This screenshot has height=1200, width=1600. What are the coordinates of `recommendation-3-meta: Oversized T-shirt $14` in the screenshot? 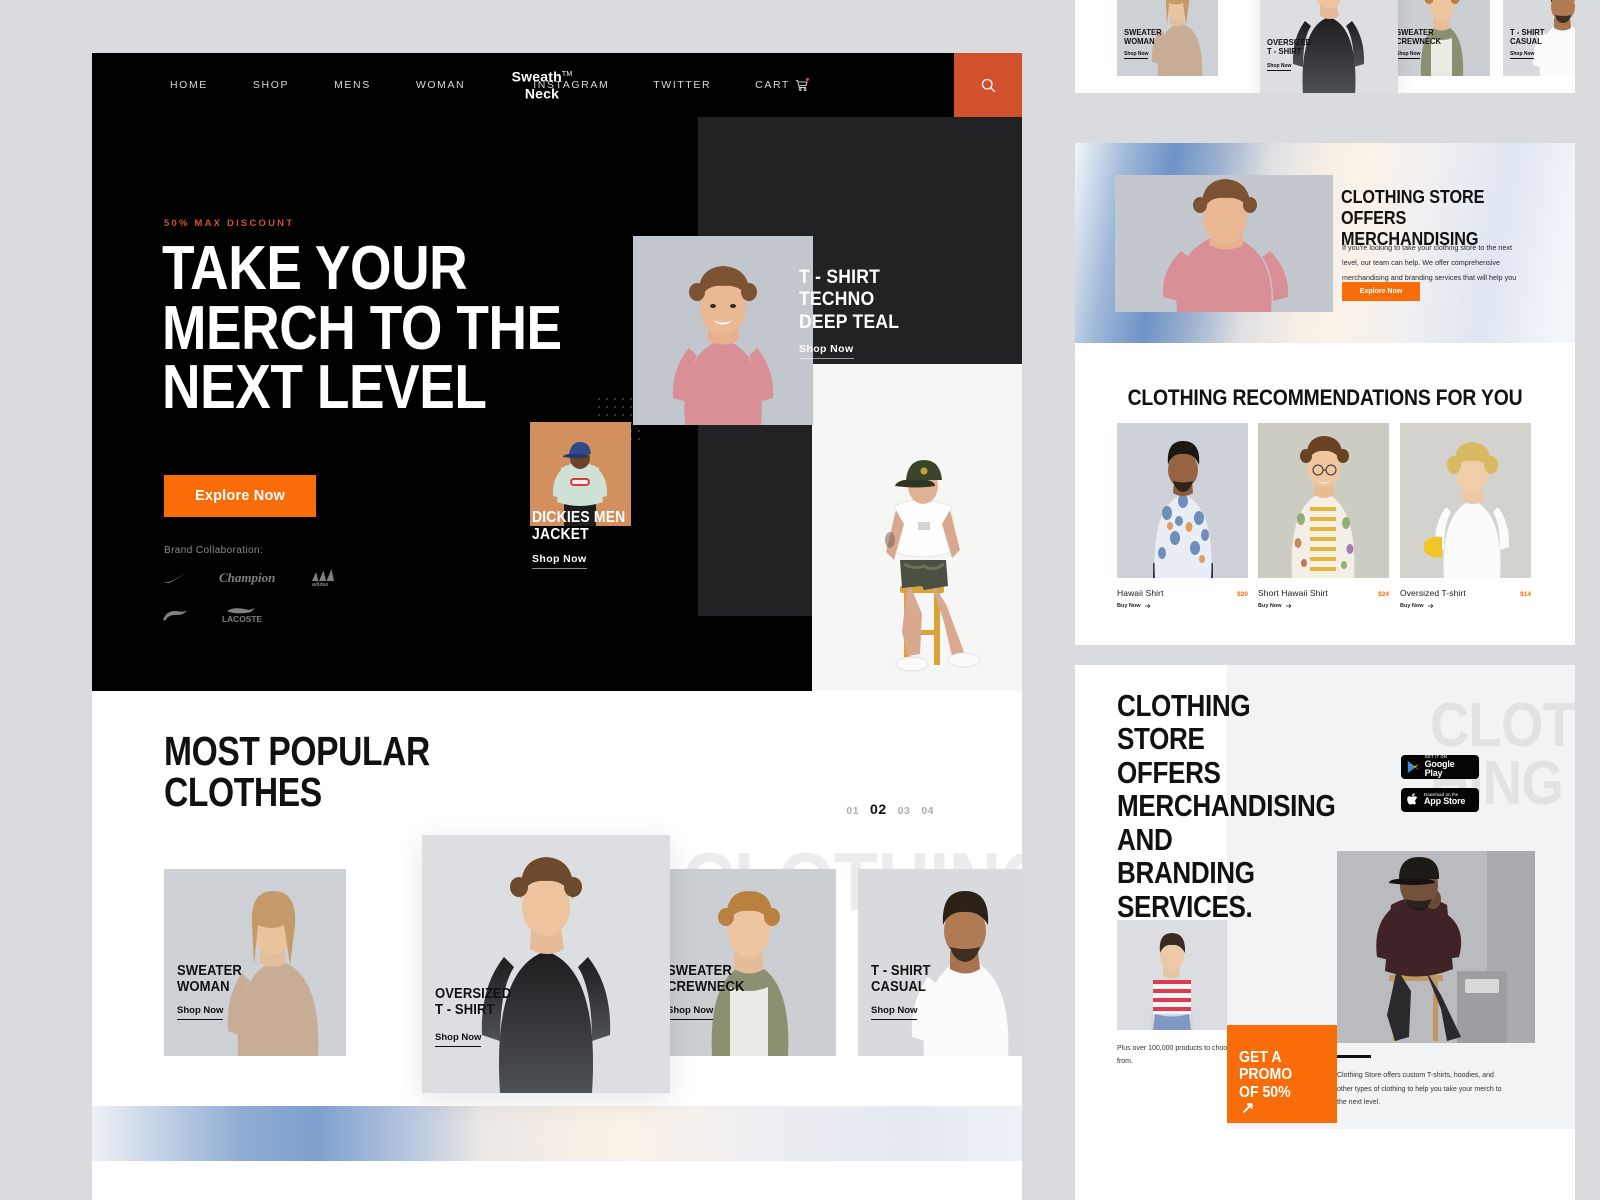 It's located at (1465, 593).